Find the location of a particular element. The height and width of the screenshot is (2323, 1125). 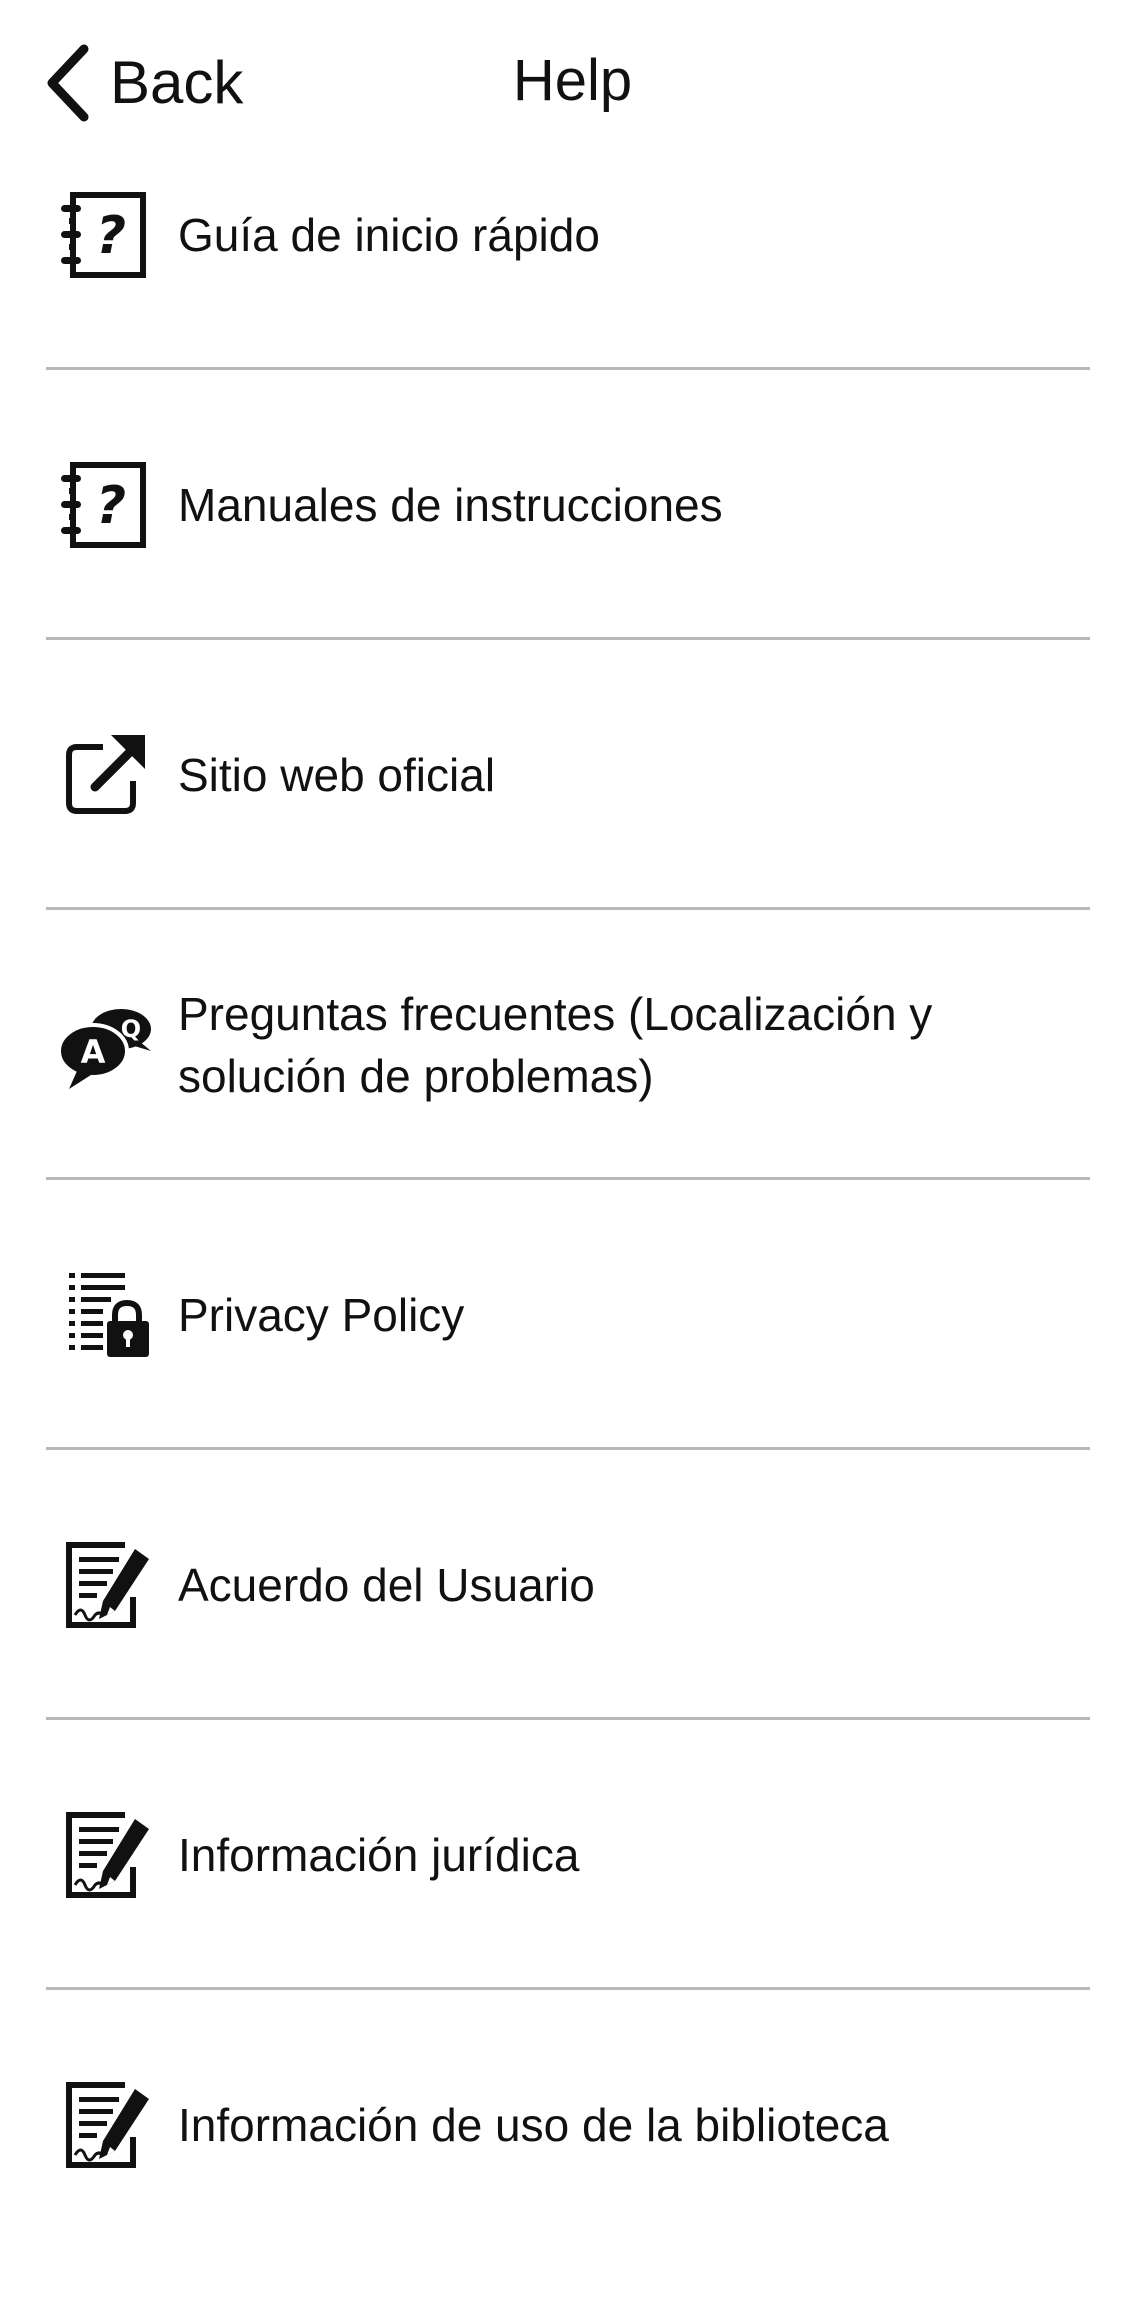

help-item-user-agreement: Acuerdo del Usuario is located at coordinates (562, 1585).